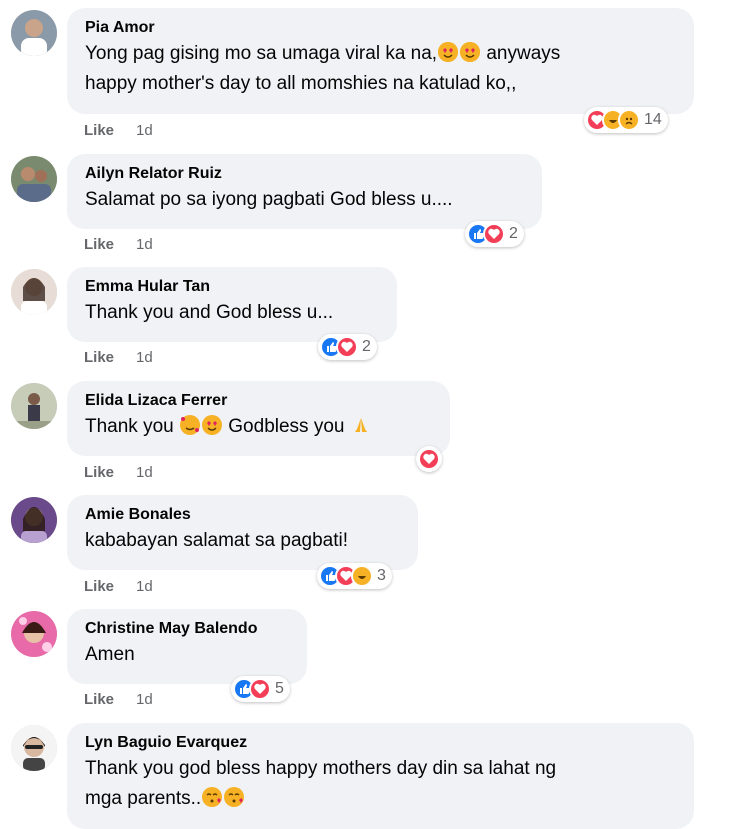  I want to click on reaction-count: 14, so click(653, 119).